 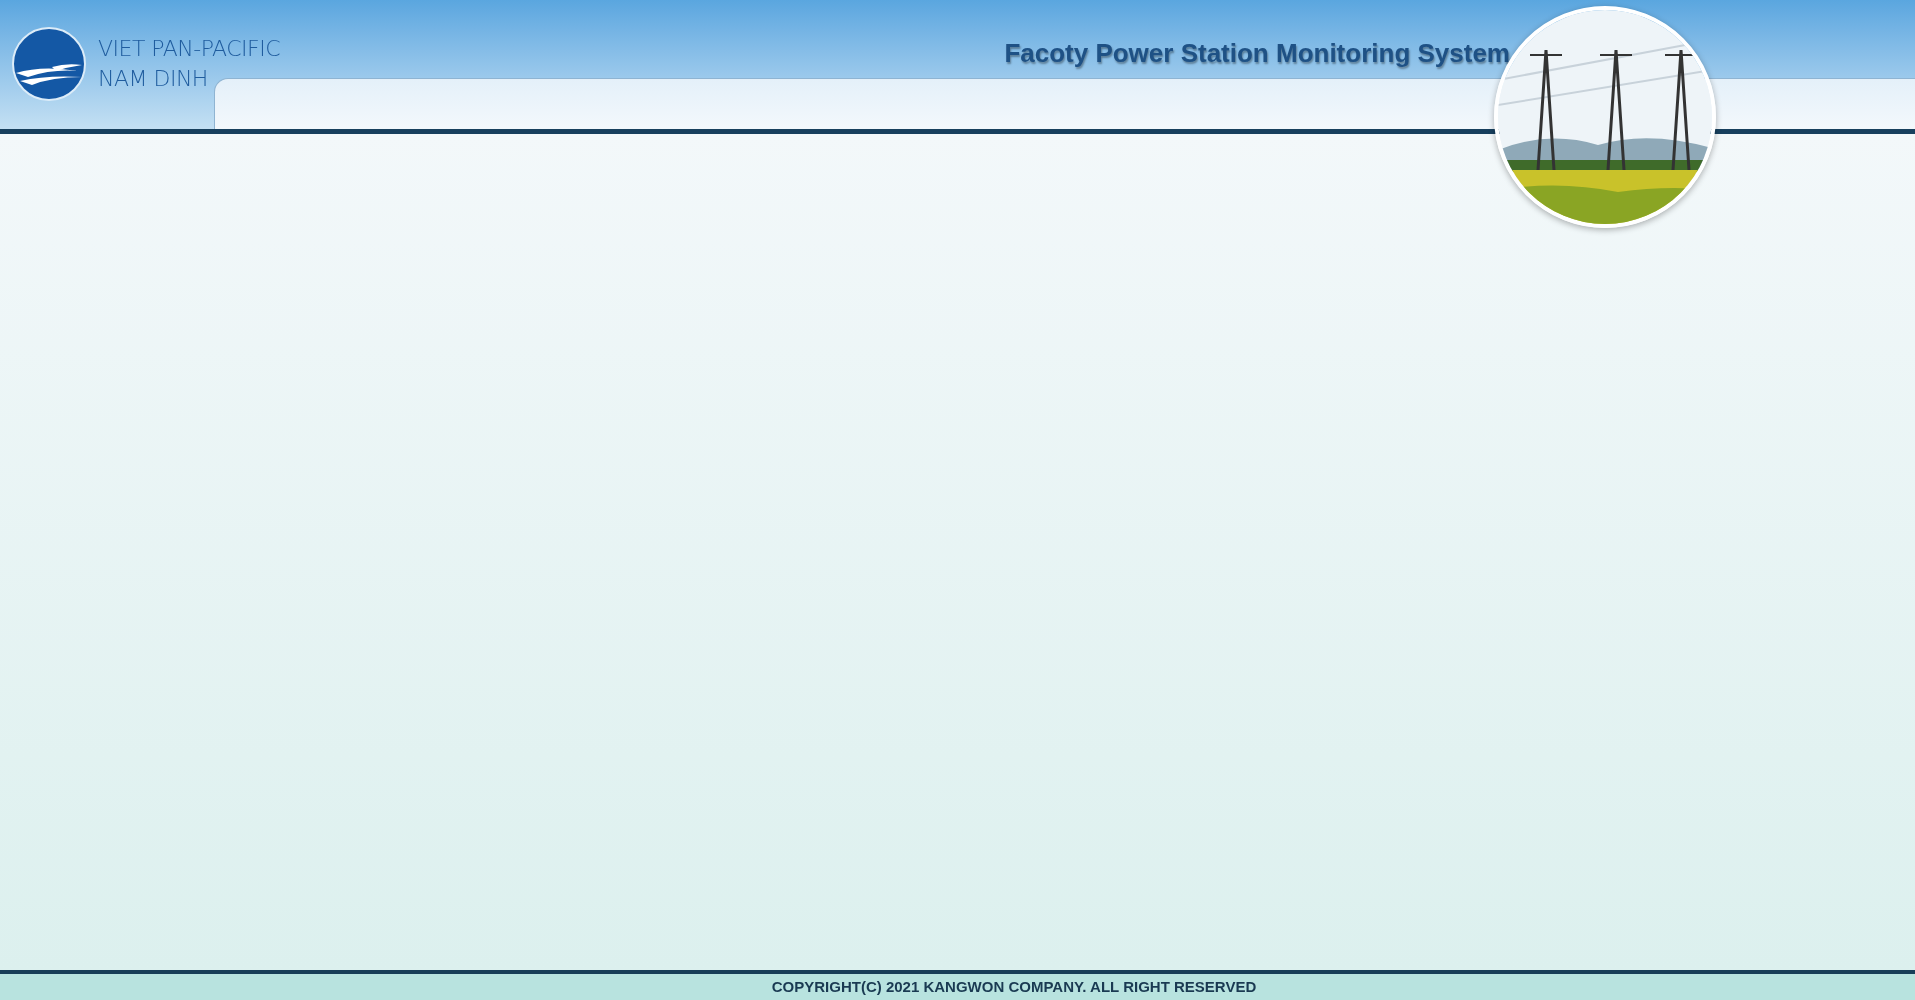 What do you see at coordinates (189, 49) in the screenshot?
I see `company-name: VIET PAN-PACIFIC` at bounding box center [189, 49].